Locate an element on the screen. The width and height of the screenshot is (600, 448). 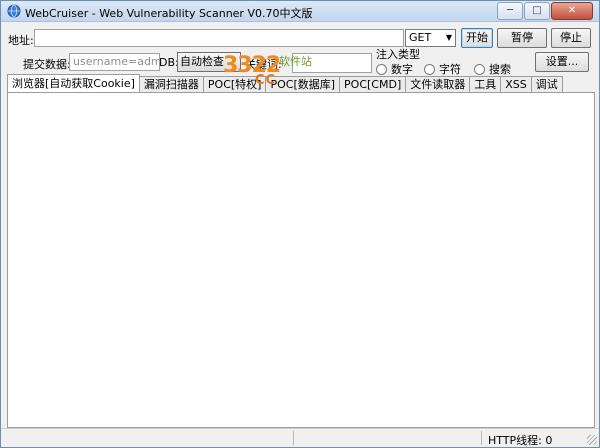
http-threads-status: HTTP线程: 0 is located at coordinates (520, 440).